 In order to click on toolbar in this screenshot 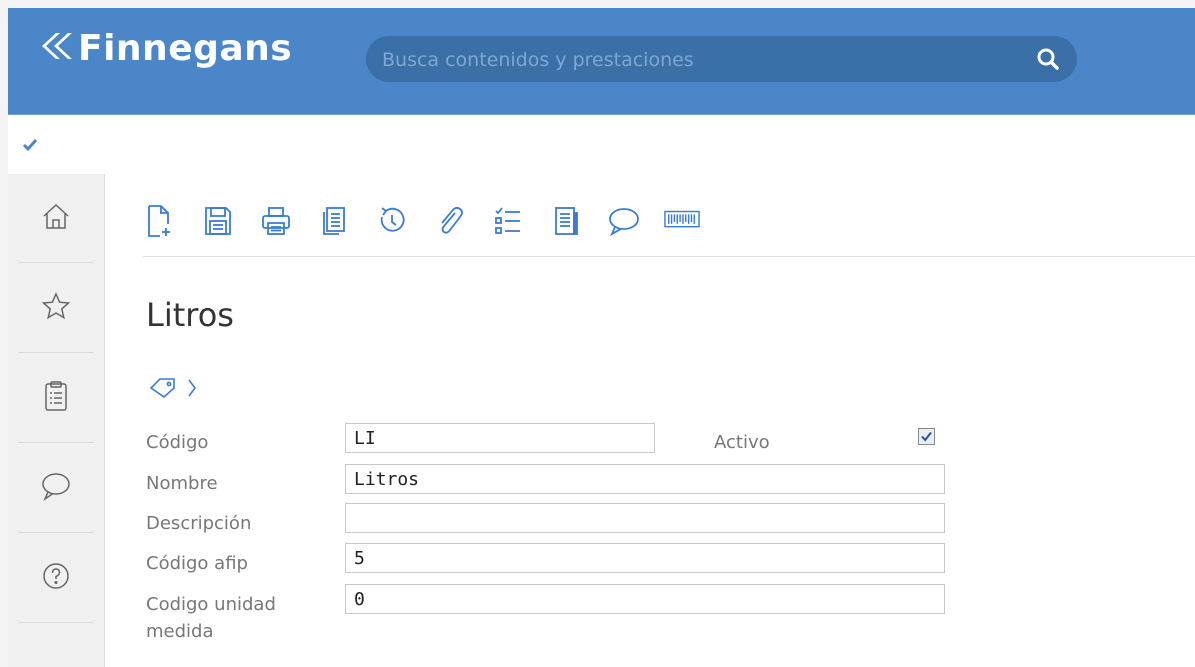, I will do `click(432, 221)`.